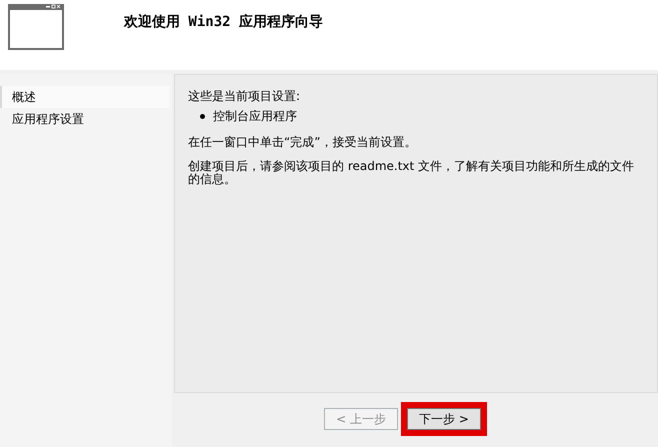 This screenshot has height=447, width=658. Describe the element at coordinates (85, 97) in the screenshot. I see `sidebar-item: 概述` at that location.